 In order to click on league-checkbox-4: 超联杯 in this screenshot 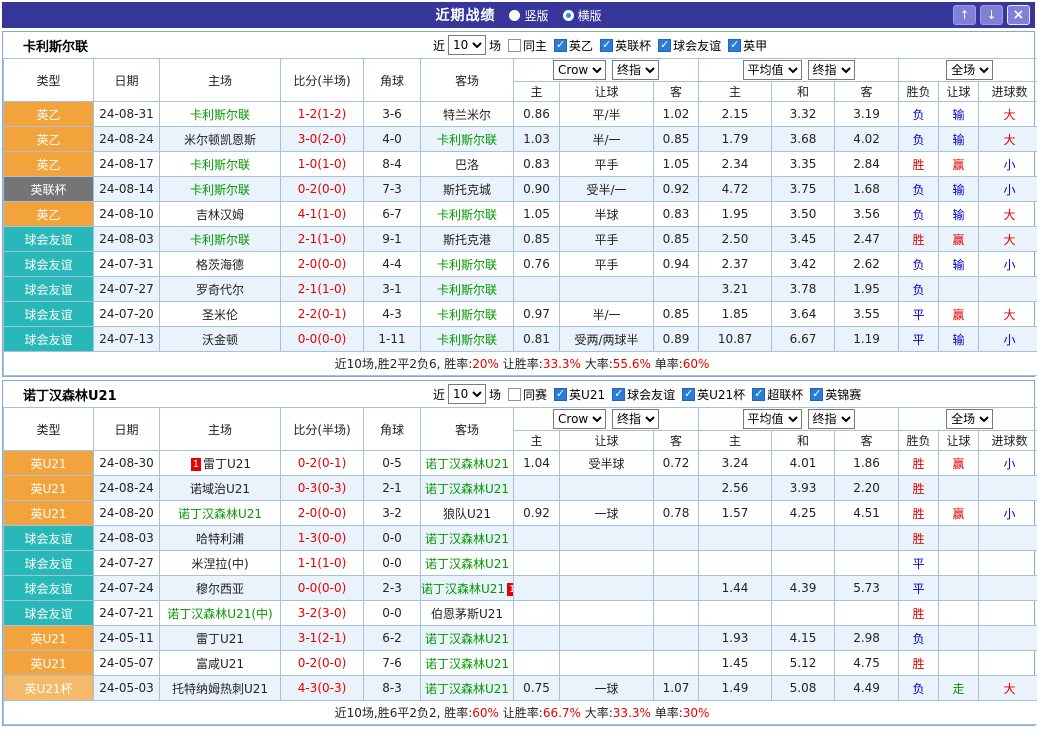, I will do `click(777, 394)`.